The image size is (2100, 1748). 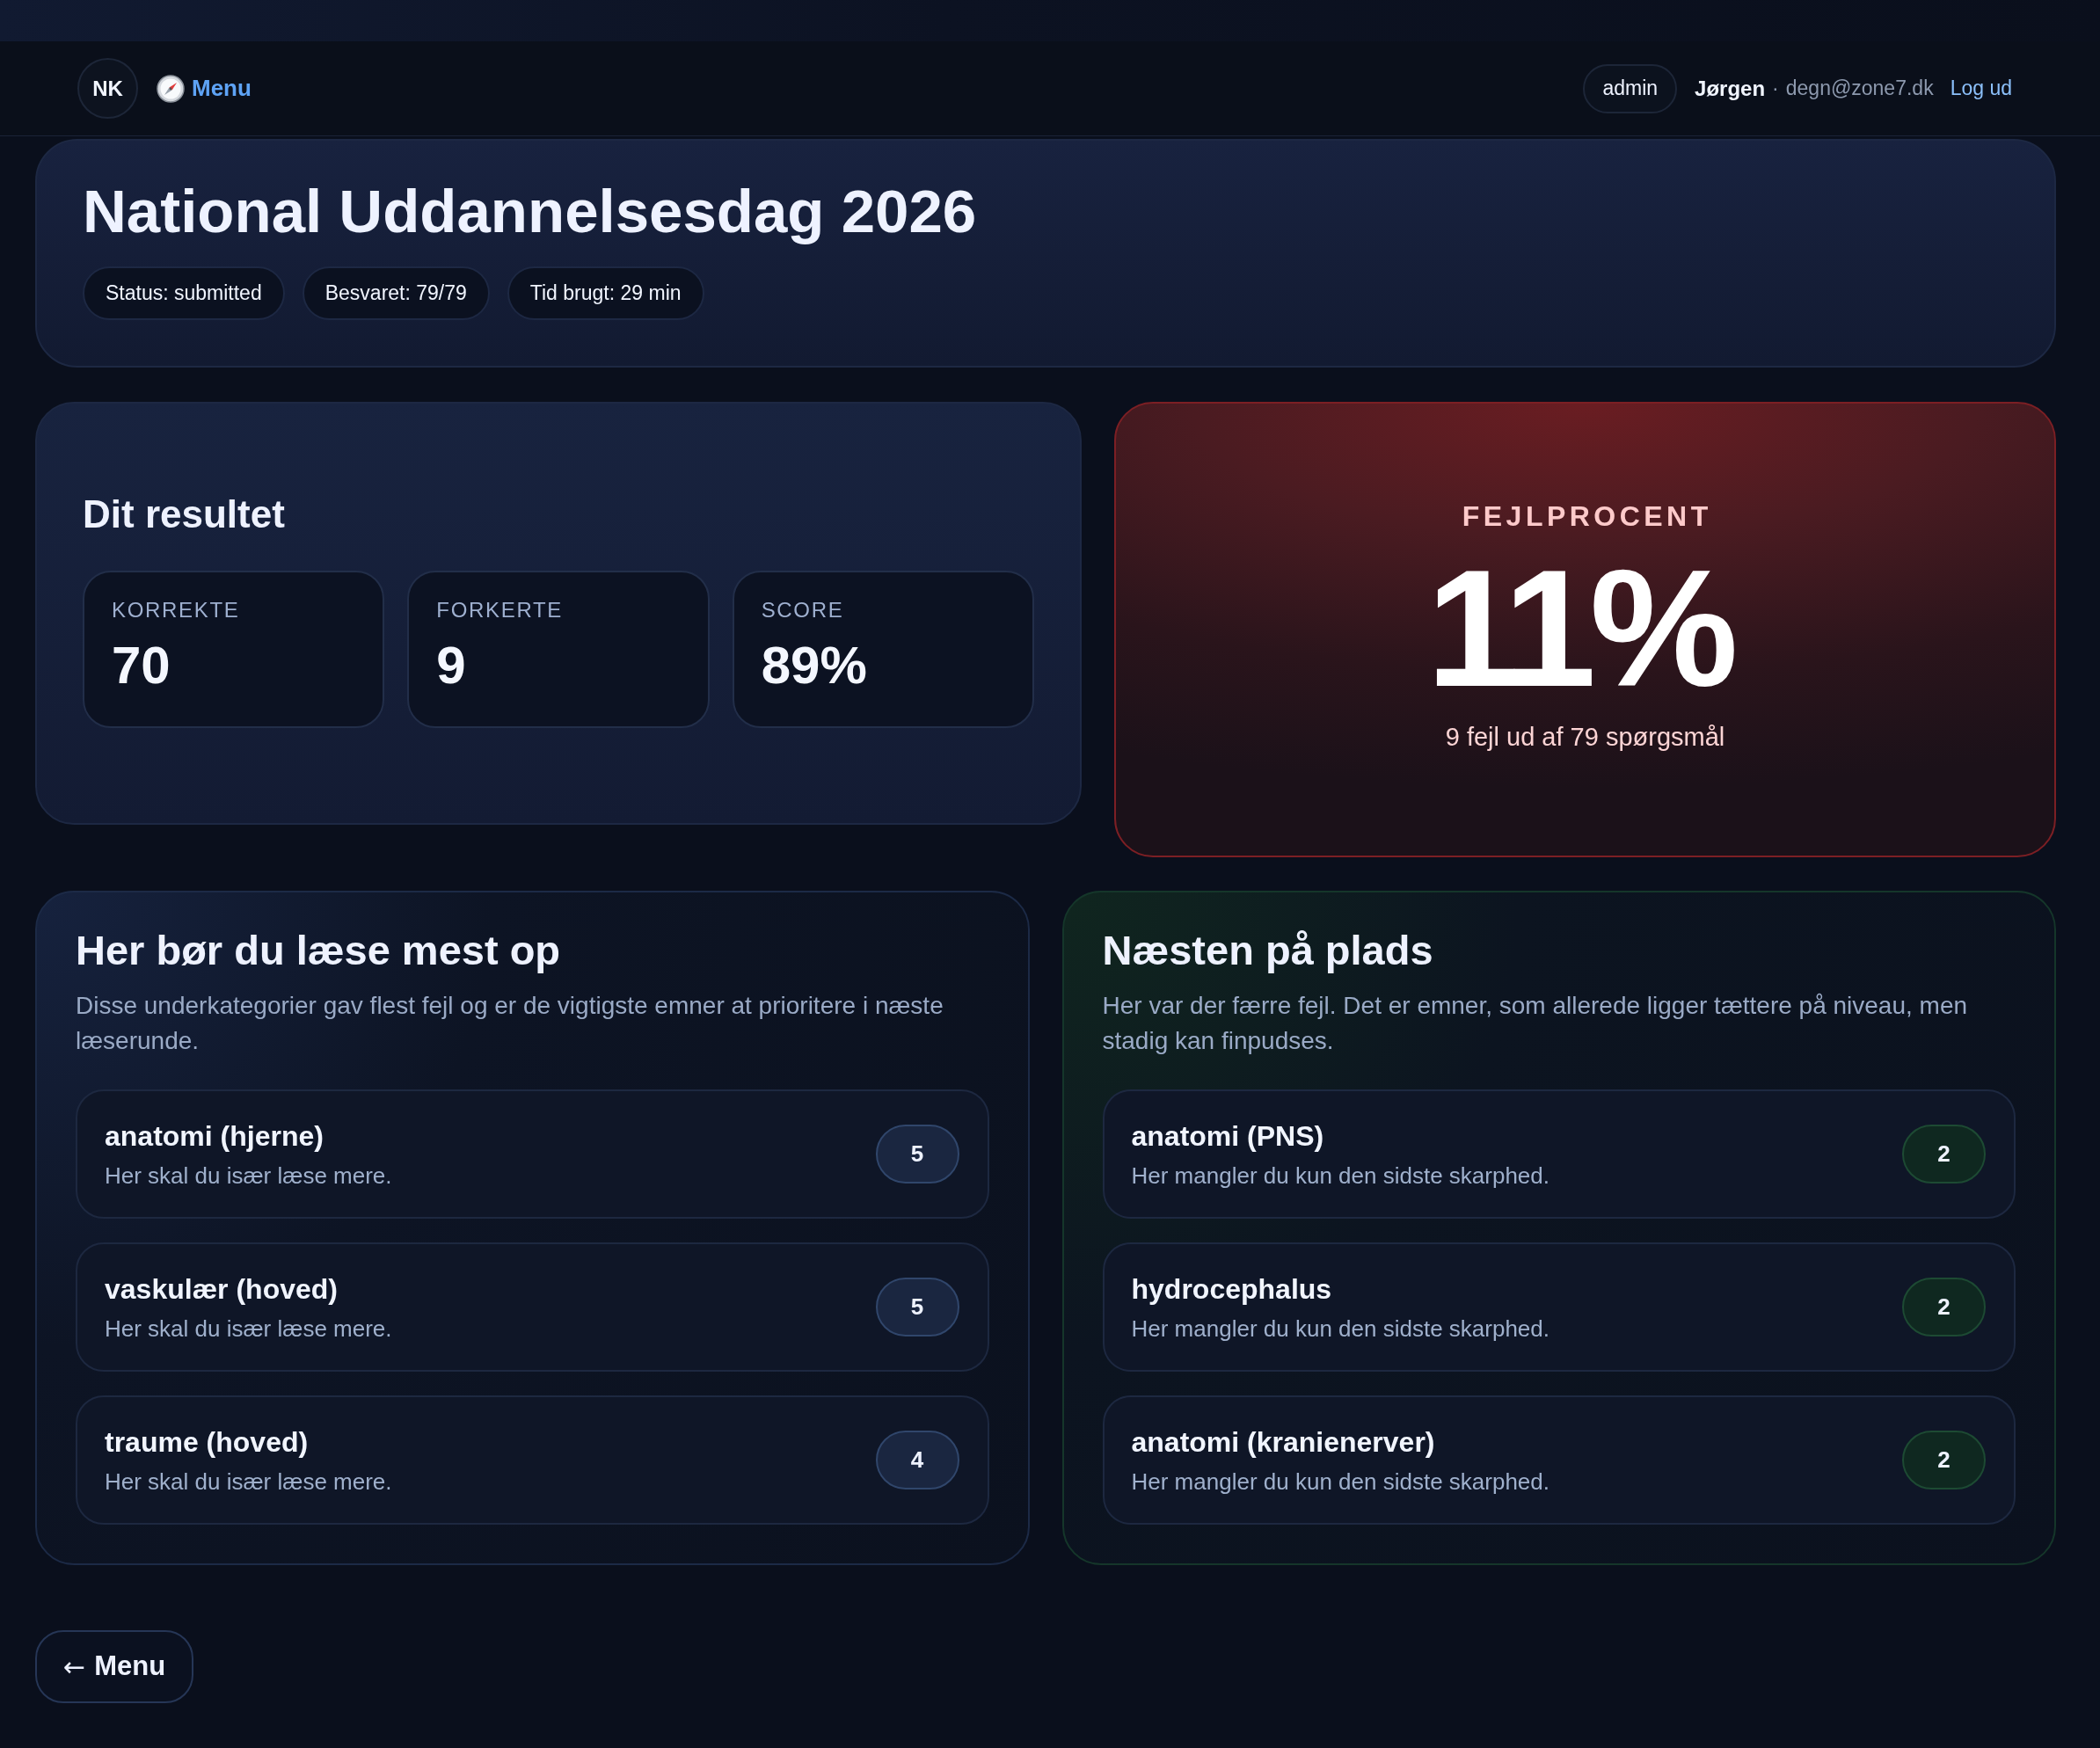 I want to click on stat-value: 70, so click(x=142, y=665).